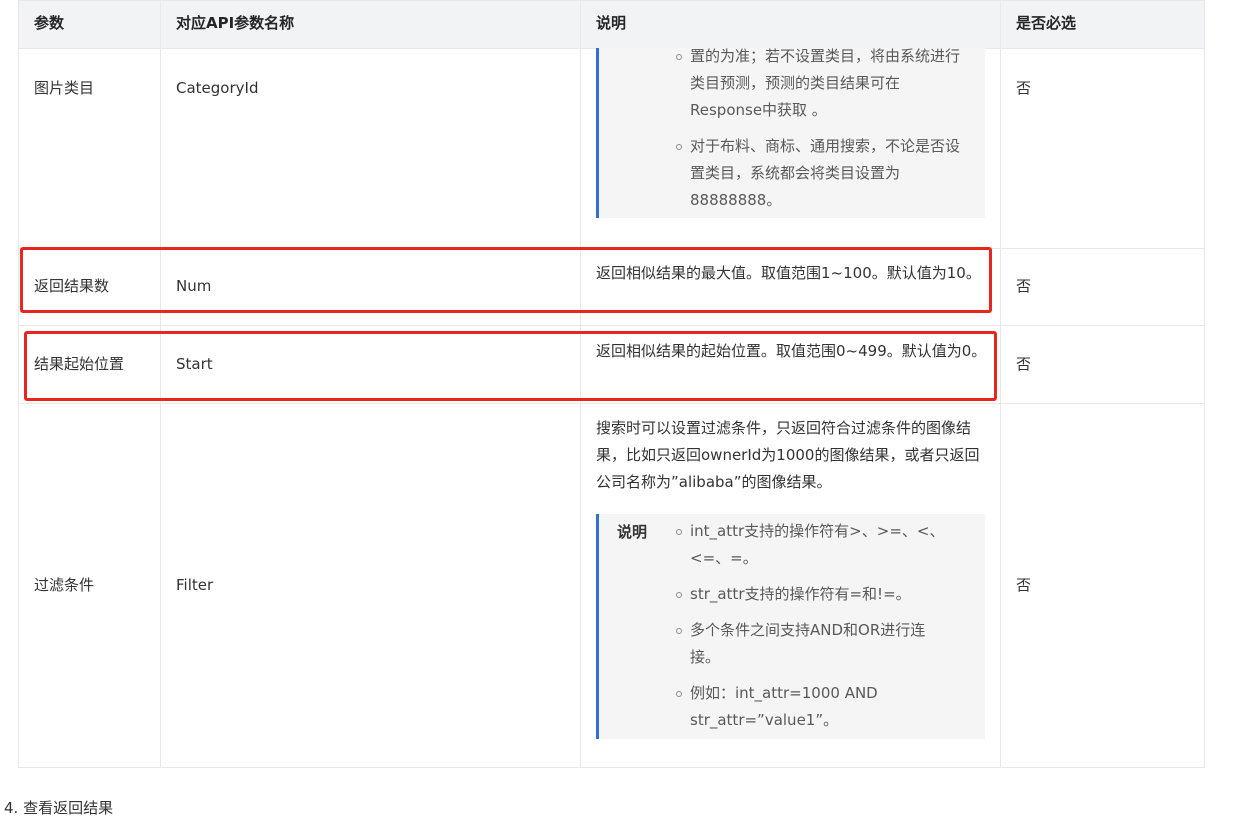 This screenshot has height=818, width=1234. Describe the element at coordinates (820, 707) in the screenshot. I see `note-bullet: 例如：int_attr=1000 AND str_attr=”value1”。` at that location.